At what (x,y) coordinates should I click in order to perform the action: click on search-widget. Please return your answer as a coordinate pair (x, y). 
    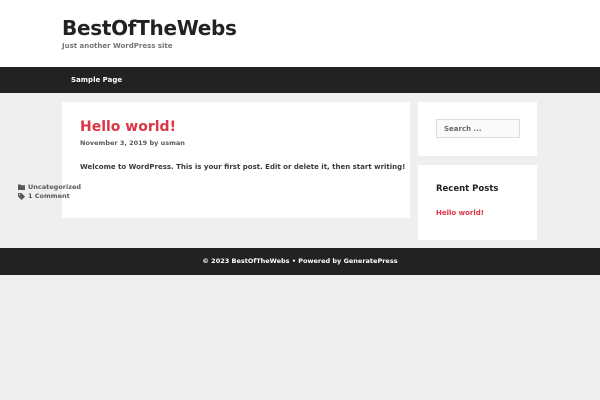
    Looking at the image, I should click on (477, 129).